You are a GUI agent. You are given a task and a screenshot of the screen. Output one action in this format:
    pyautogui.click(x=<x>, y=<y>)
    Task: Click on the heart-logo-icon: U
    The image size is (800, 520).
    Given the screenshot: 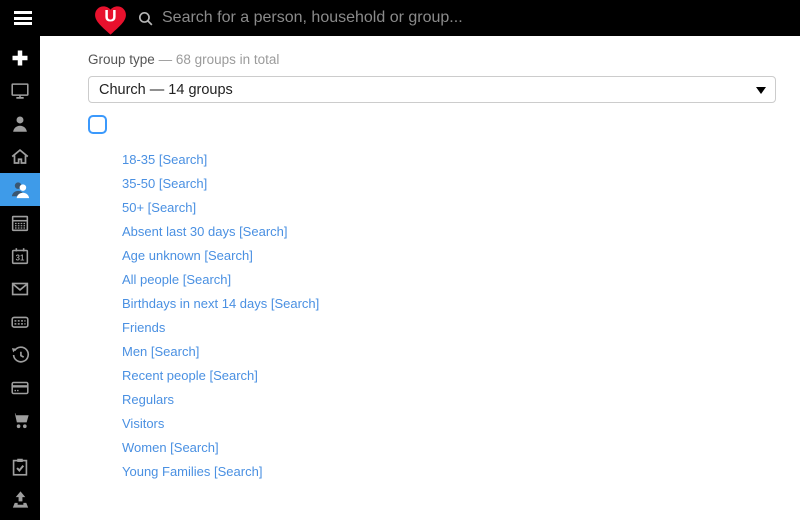 What is the action you would take?
    pyautogui.click(x=110, y=20)
    